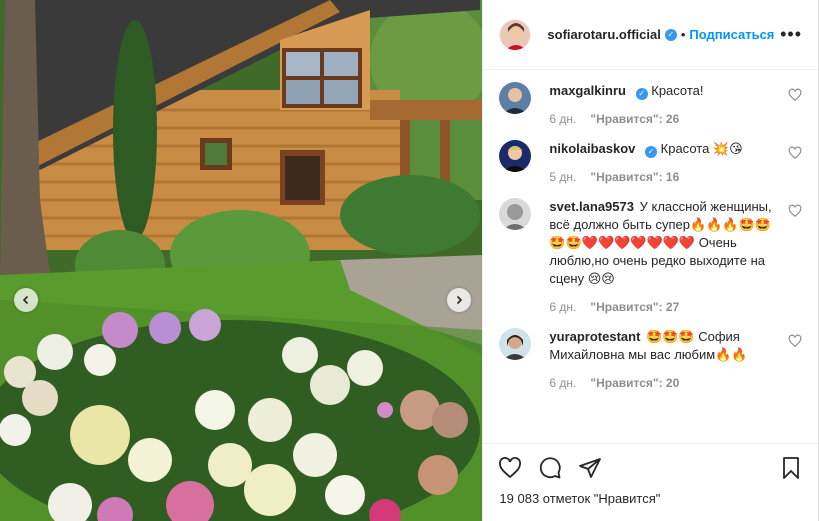 Image resolution: width=819 pixels, height=521 pixels. I want to click on heart-icon, so click(510, 467).